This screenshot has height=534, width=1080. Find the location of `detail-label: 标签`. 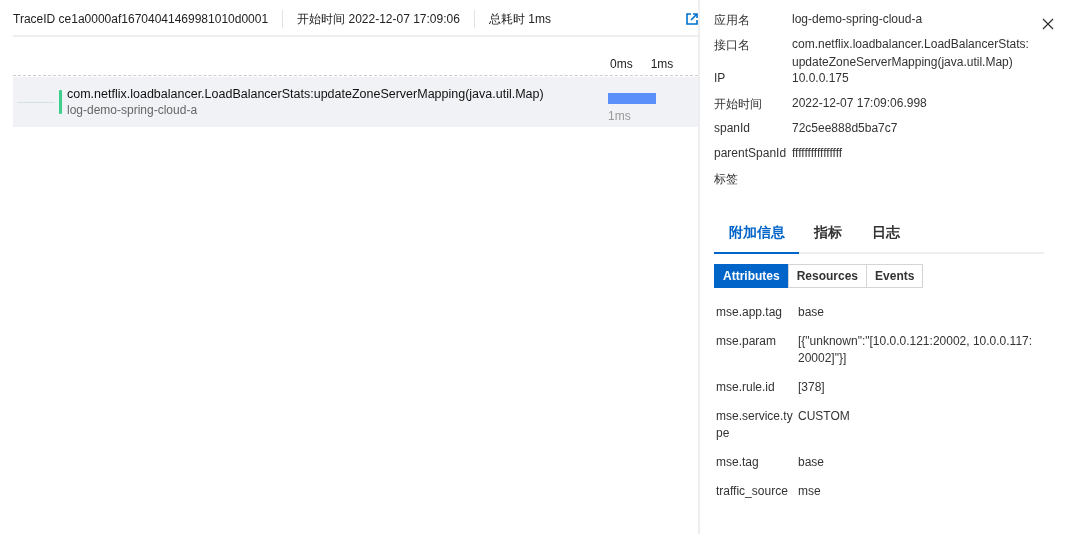

detail-label: 标签 is located at coordinates (726, 179).